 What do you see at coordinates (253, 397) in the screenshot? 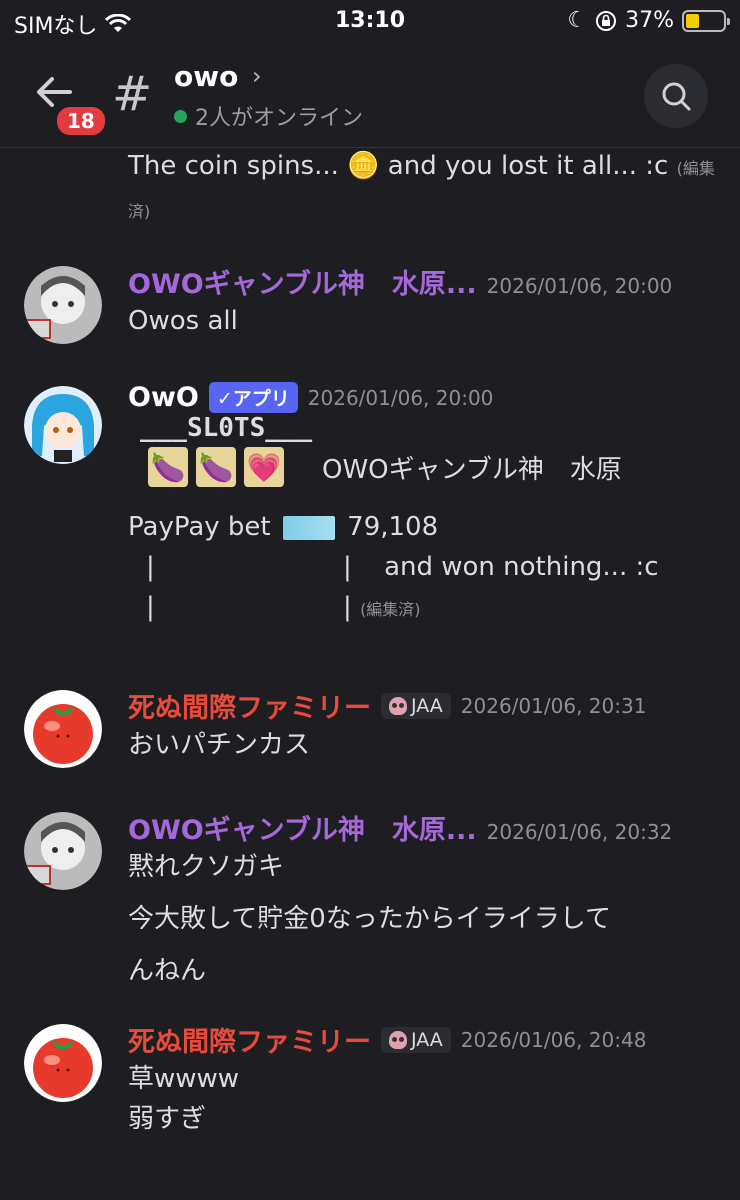
I see `app-tag: ✓アプリ` at bounding box center [253, 397].